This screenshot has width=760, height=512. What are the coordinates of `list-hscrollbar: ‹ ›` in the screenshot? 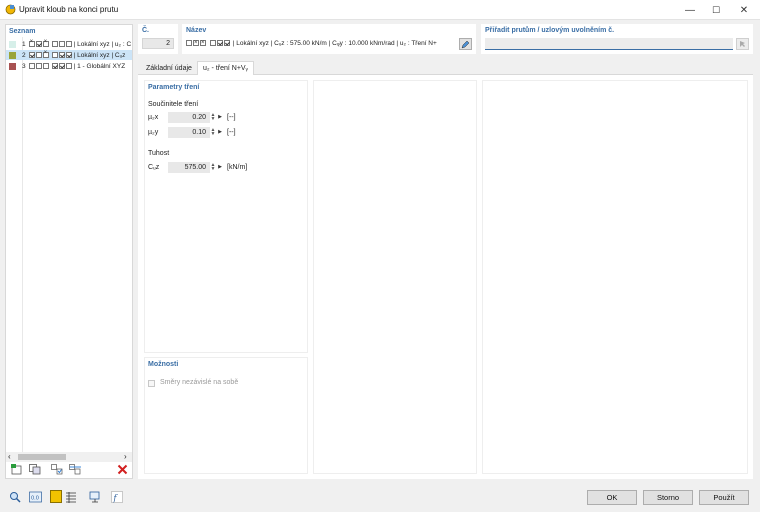 It's located at (69, 457).